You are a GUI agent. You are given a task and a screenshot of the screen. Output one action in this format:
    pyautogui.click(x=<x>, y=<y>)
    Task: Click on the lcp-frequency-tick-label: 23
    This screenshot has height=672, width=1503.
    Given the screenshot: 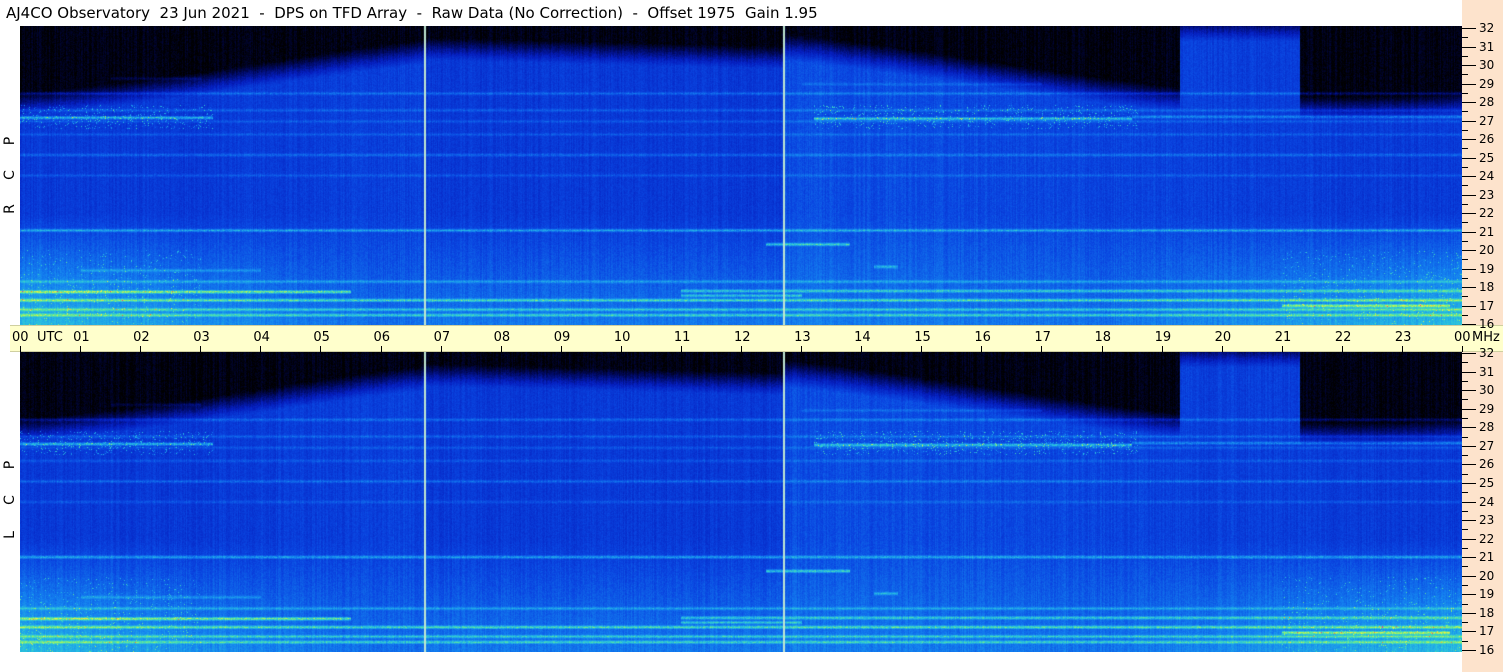 What is the action you would take?
    pyautogui.click(x=1487, y=520)
    